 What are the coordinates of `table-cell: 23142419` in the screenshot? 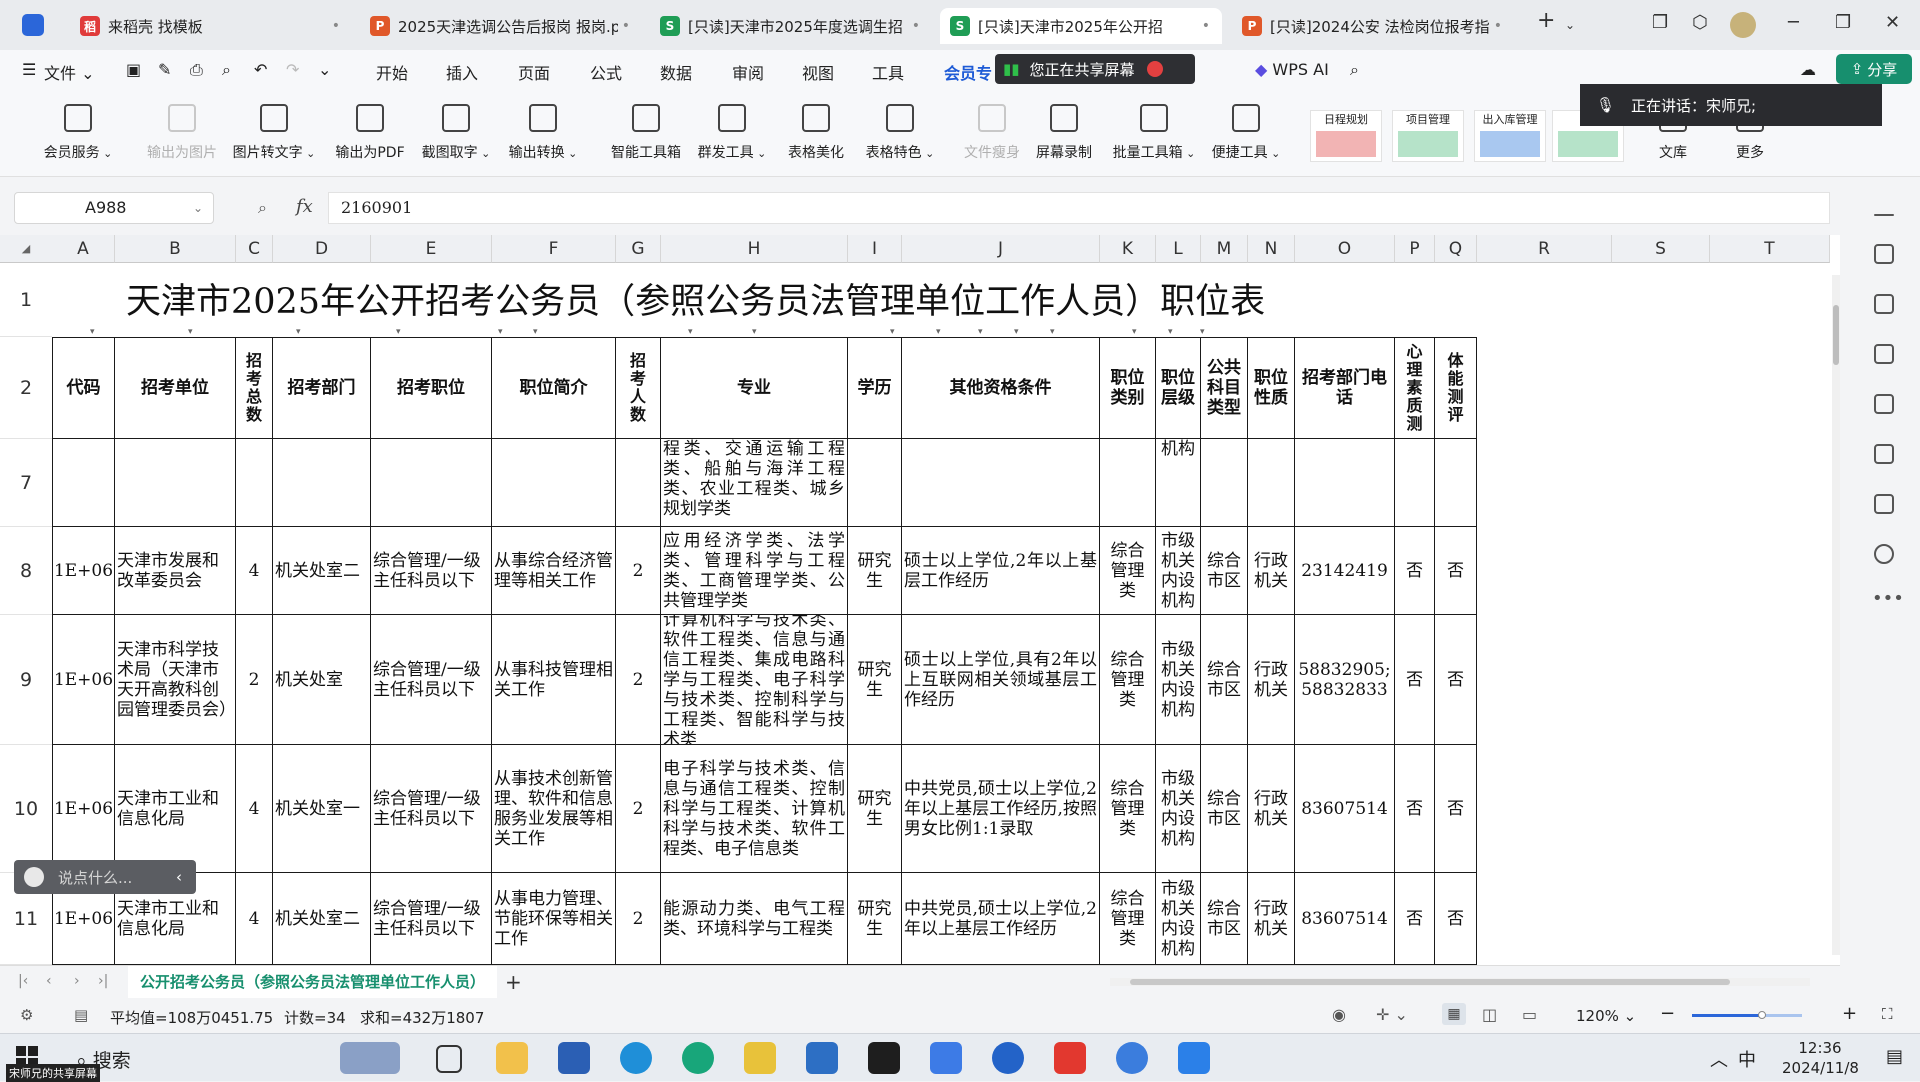 It's located at (1345, 571).